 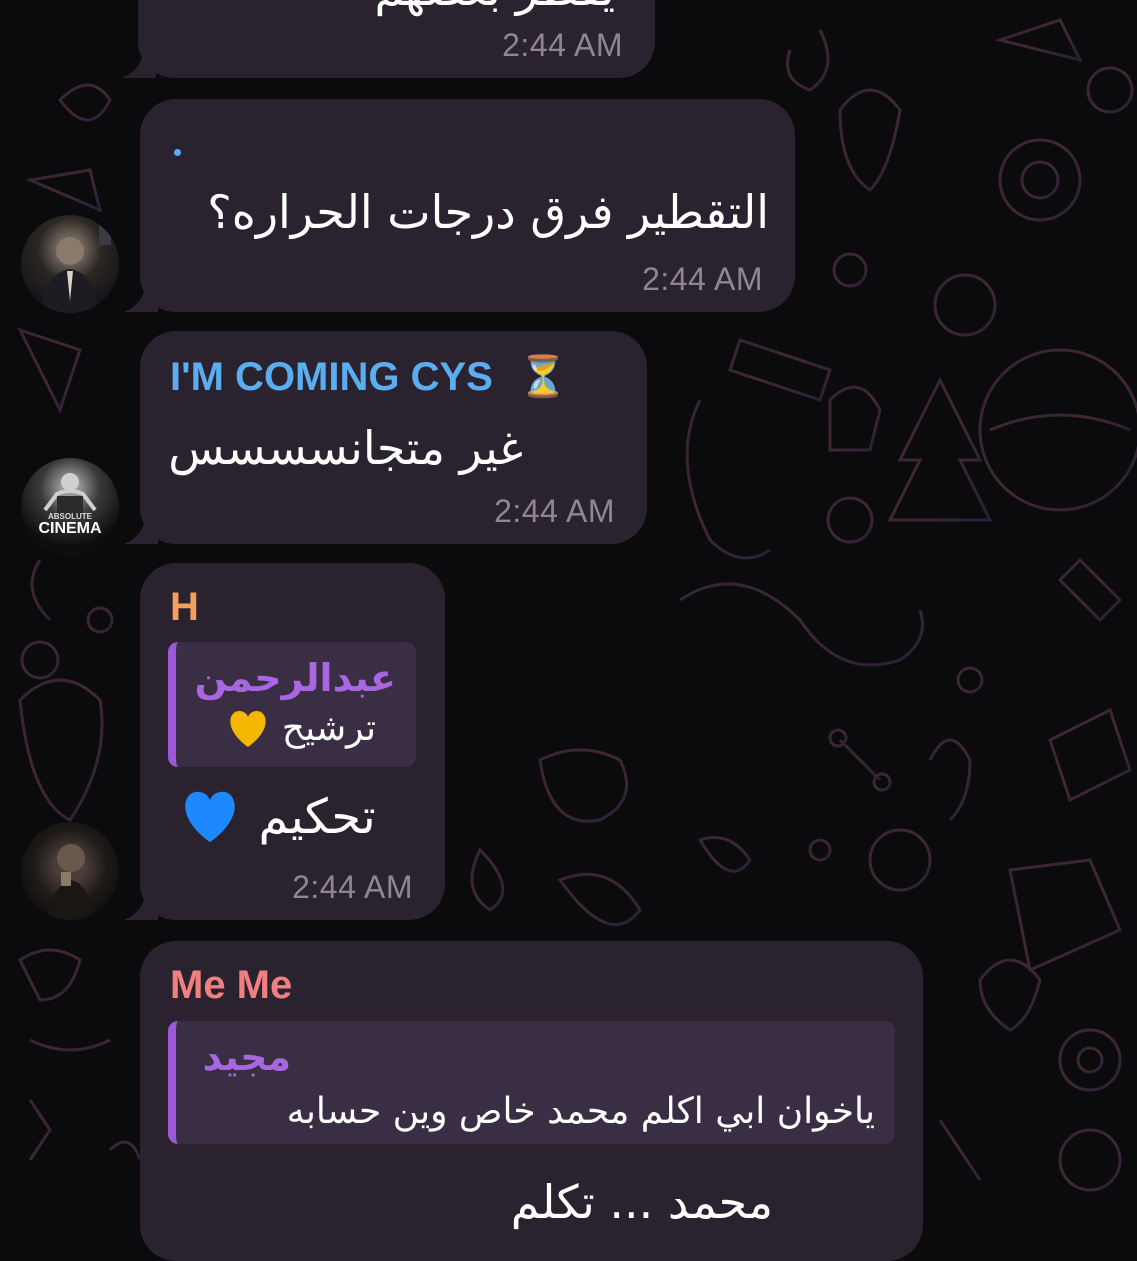 I want to click on reply-preview: مجيد ياخوان ابي اكلم محمد خاص وين حسابه, so click(x=531, y=1082).